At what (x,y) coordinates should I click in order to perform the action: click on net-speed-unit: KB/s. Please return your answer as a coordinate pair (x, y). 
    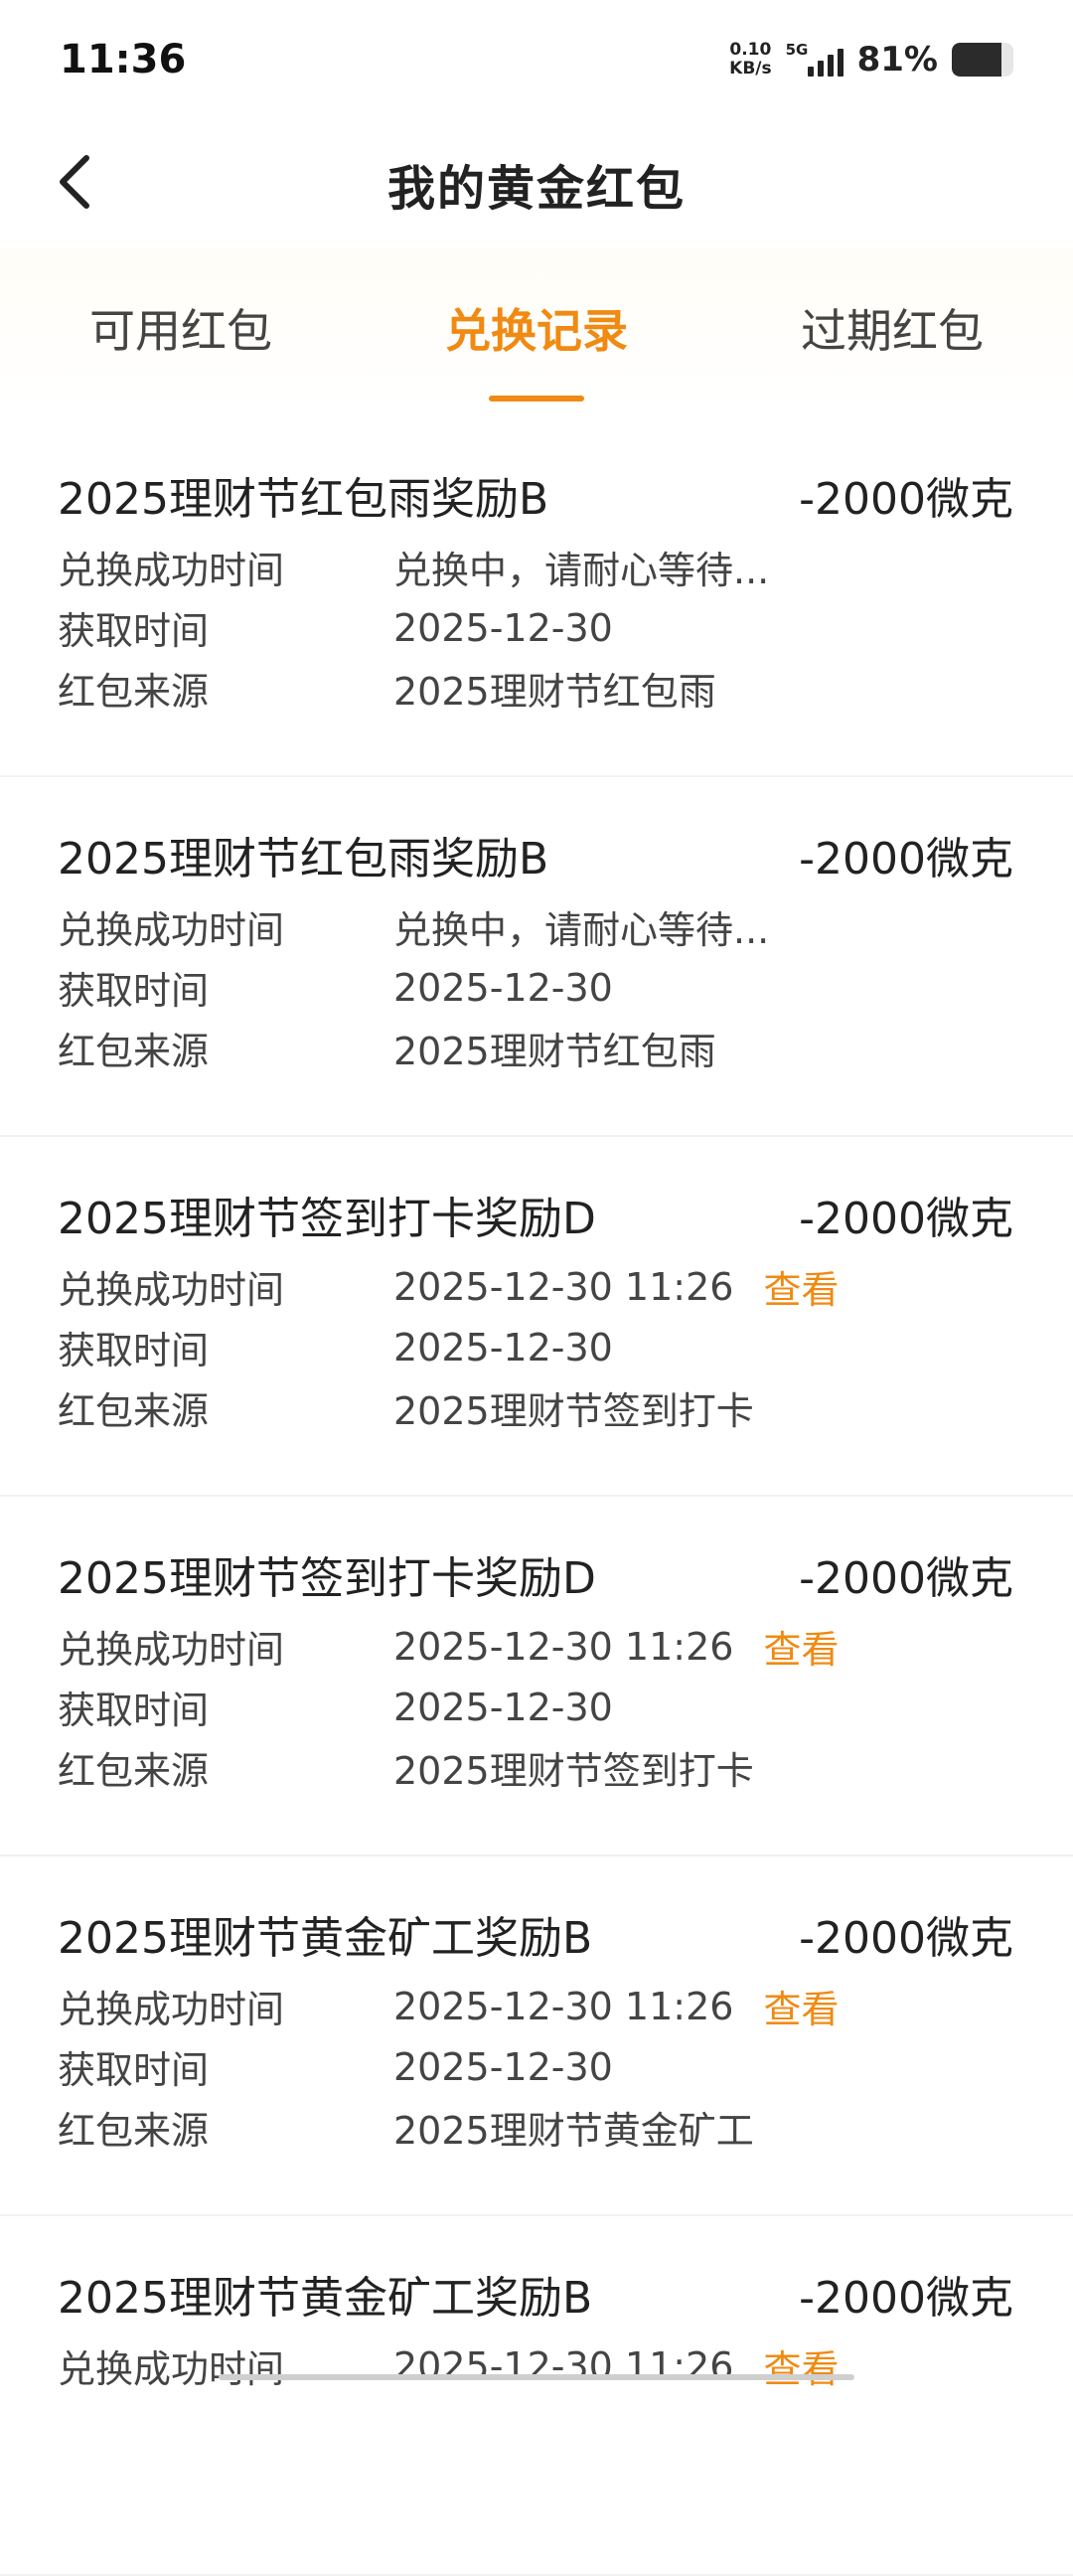
    Looking at the image, I should click on (750, 69).